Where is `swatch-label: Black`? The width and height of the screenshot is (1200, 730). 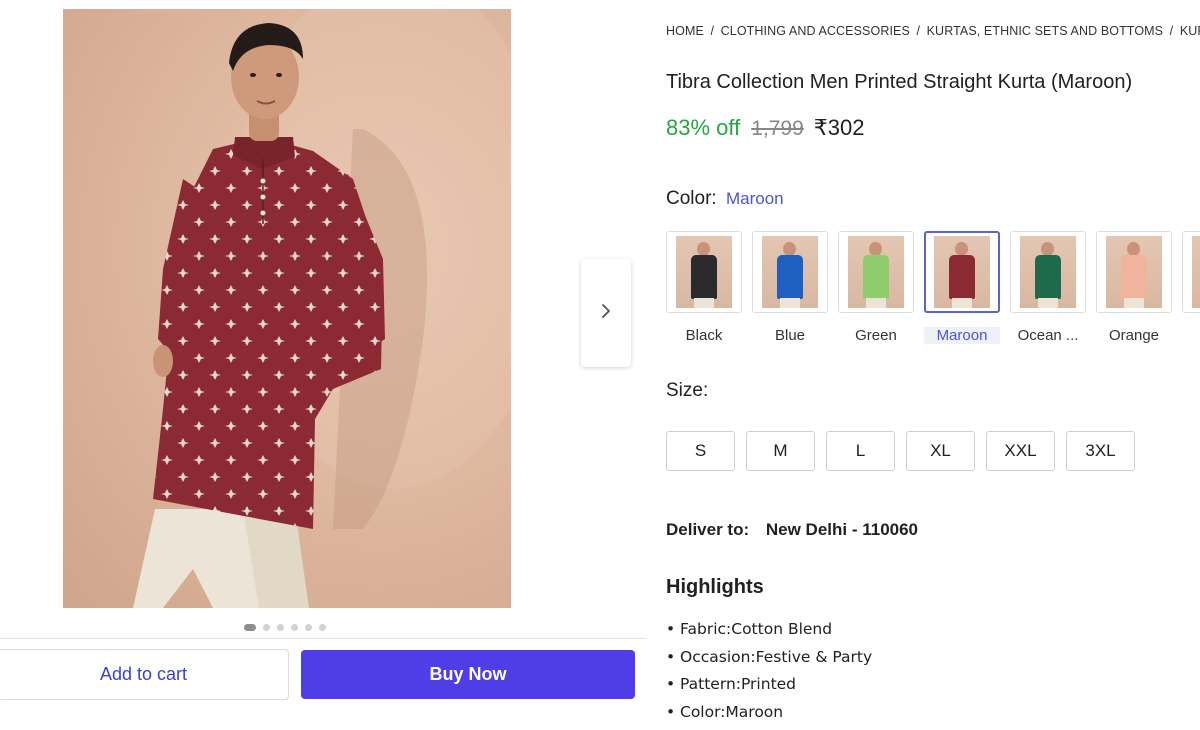
swatch-label: Black is located at coordinates (704, 335).